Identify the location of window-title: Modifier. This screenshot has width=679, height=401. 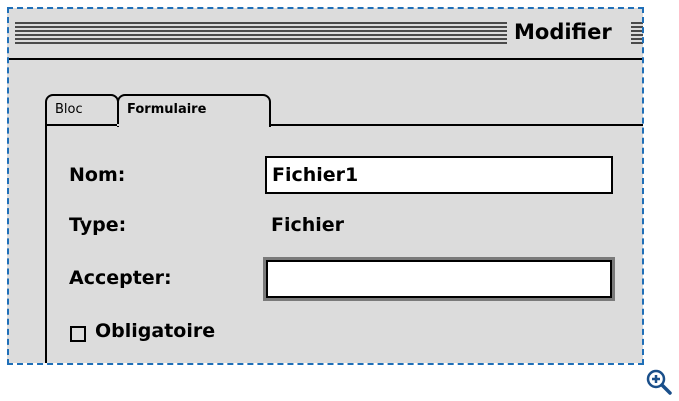
(562, 32).